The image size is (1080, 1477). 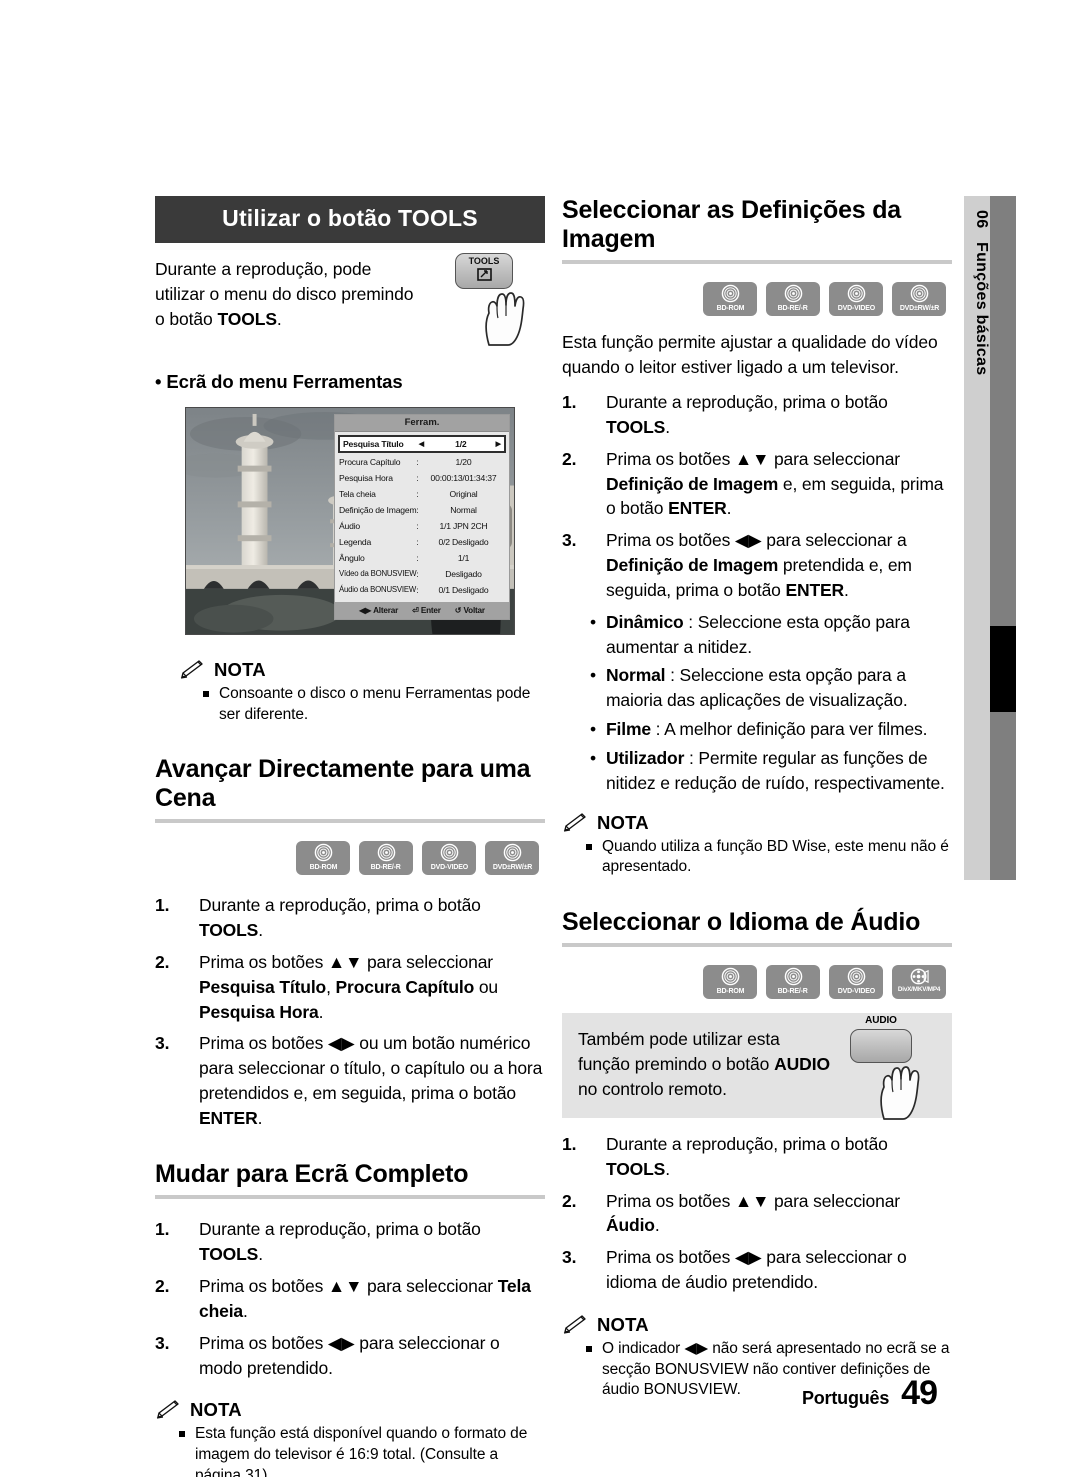 I want to click on scene-section-heading: Avançar Directamente para uma Cena, so click(x=343, y=783).